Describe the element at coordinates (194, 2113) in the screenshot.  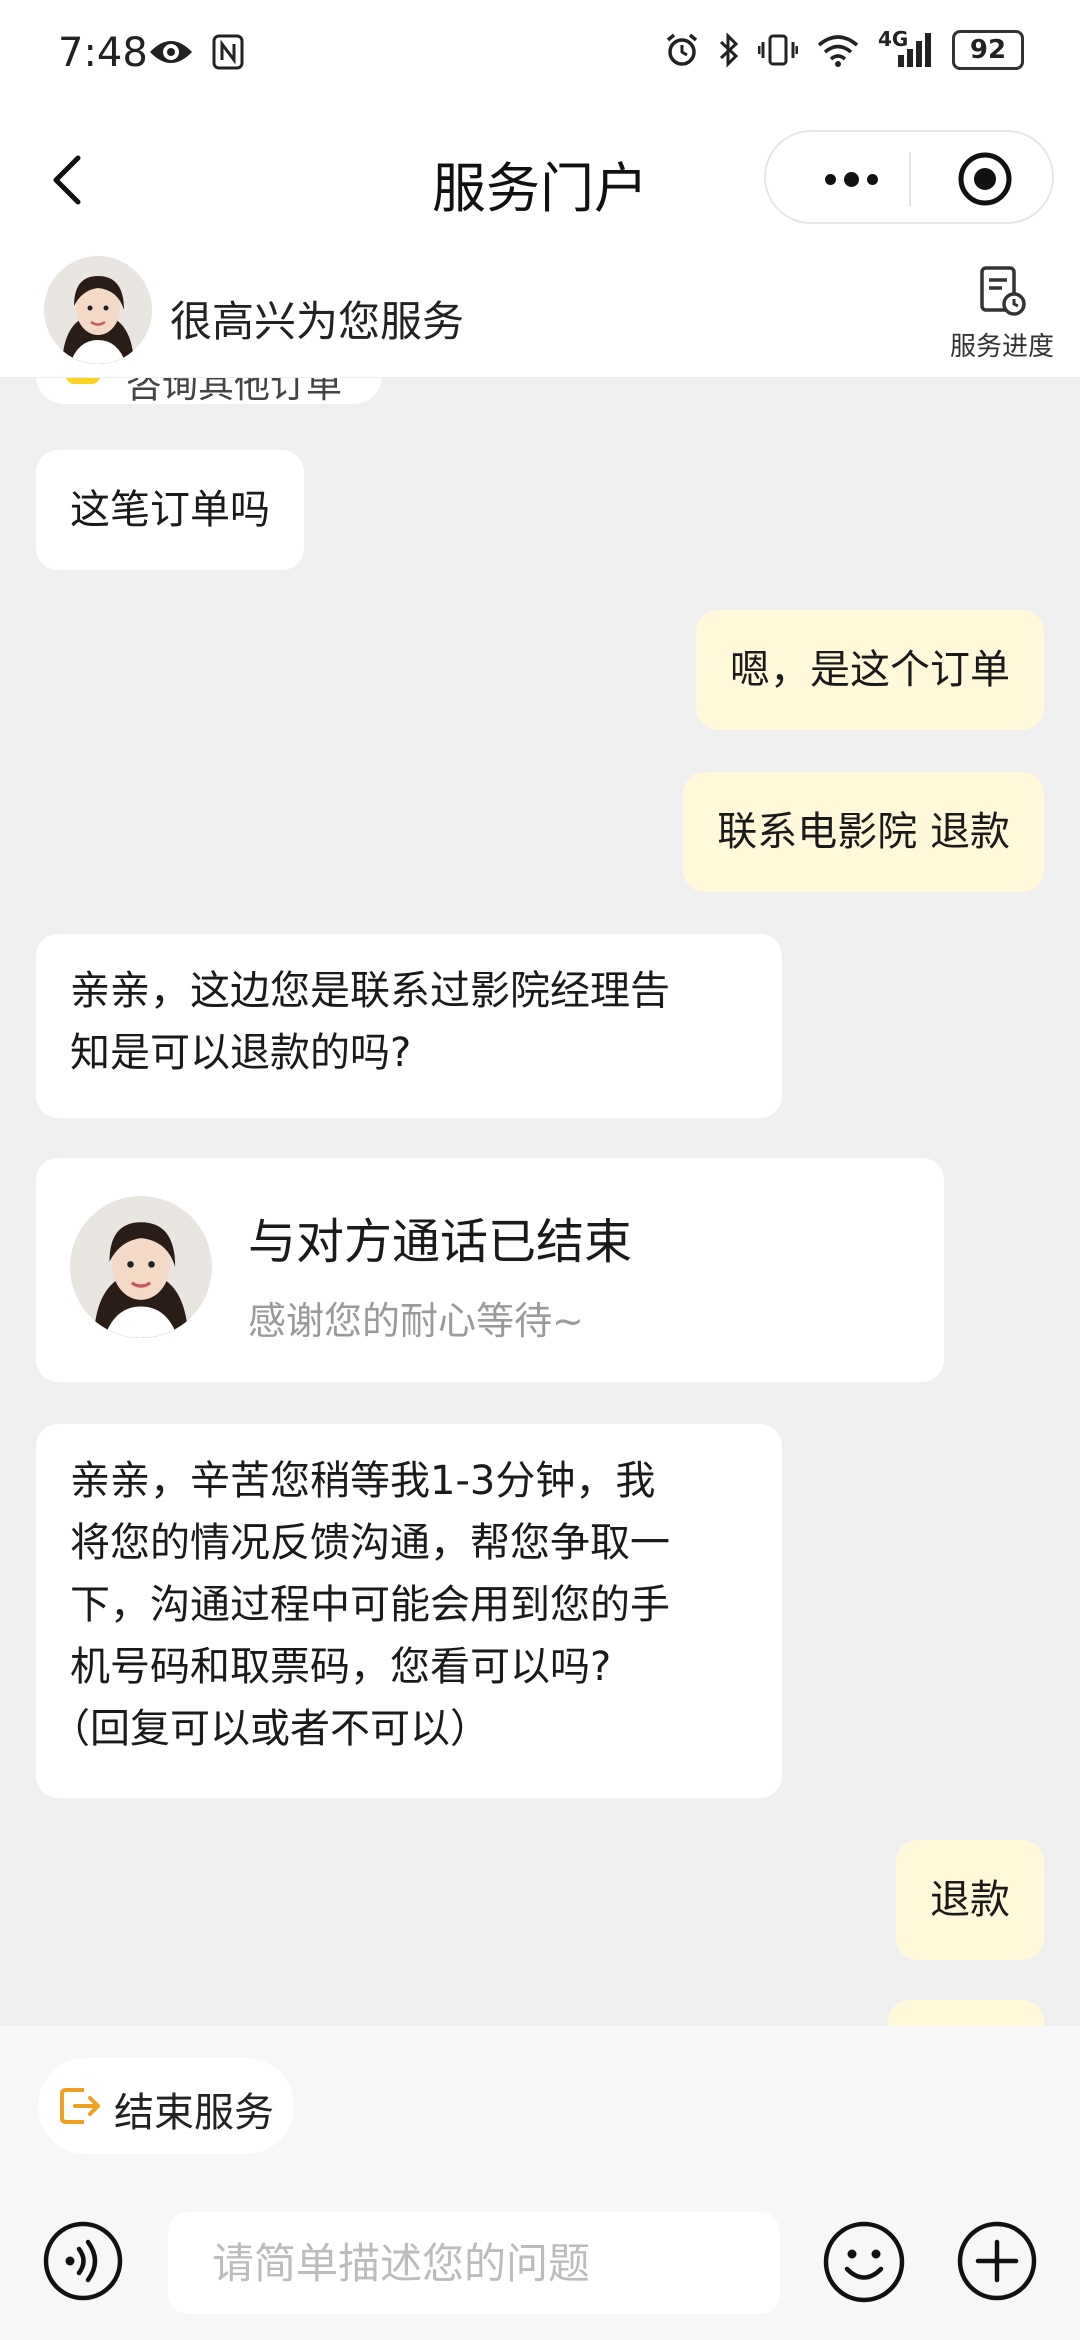
I see `end-service-label: 结束服务` at that location.